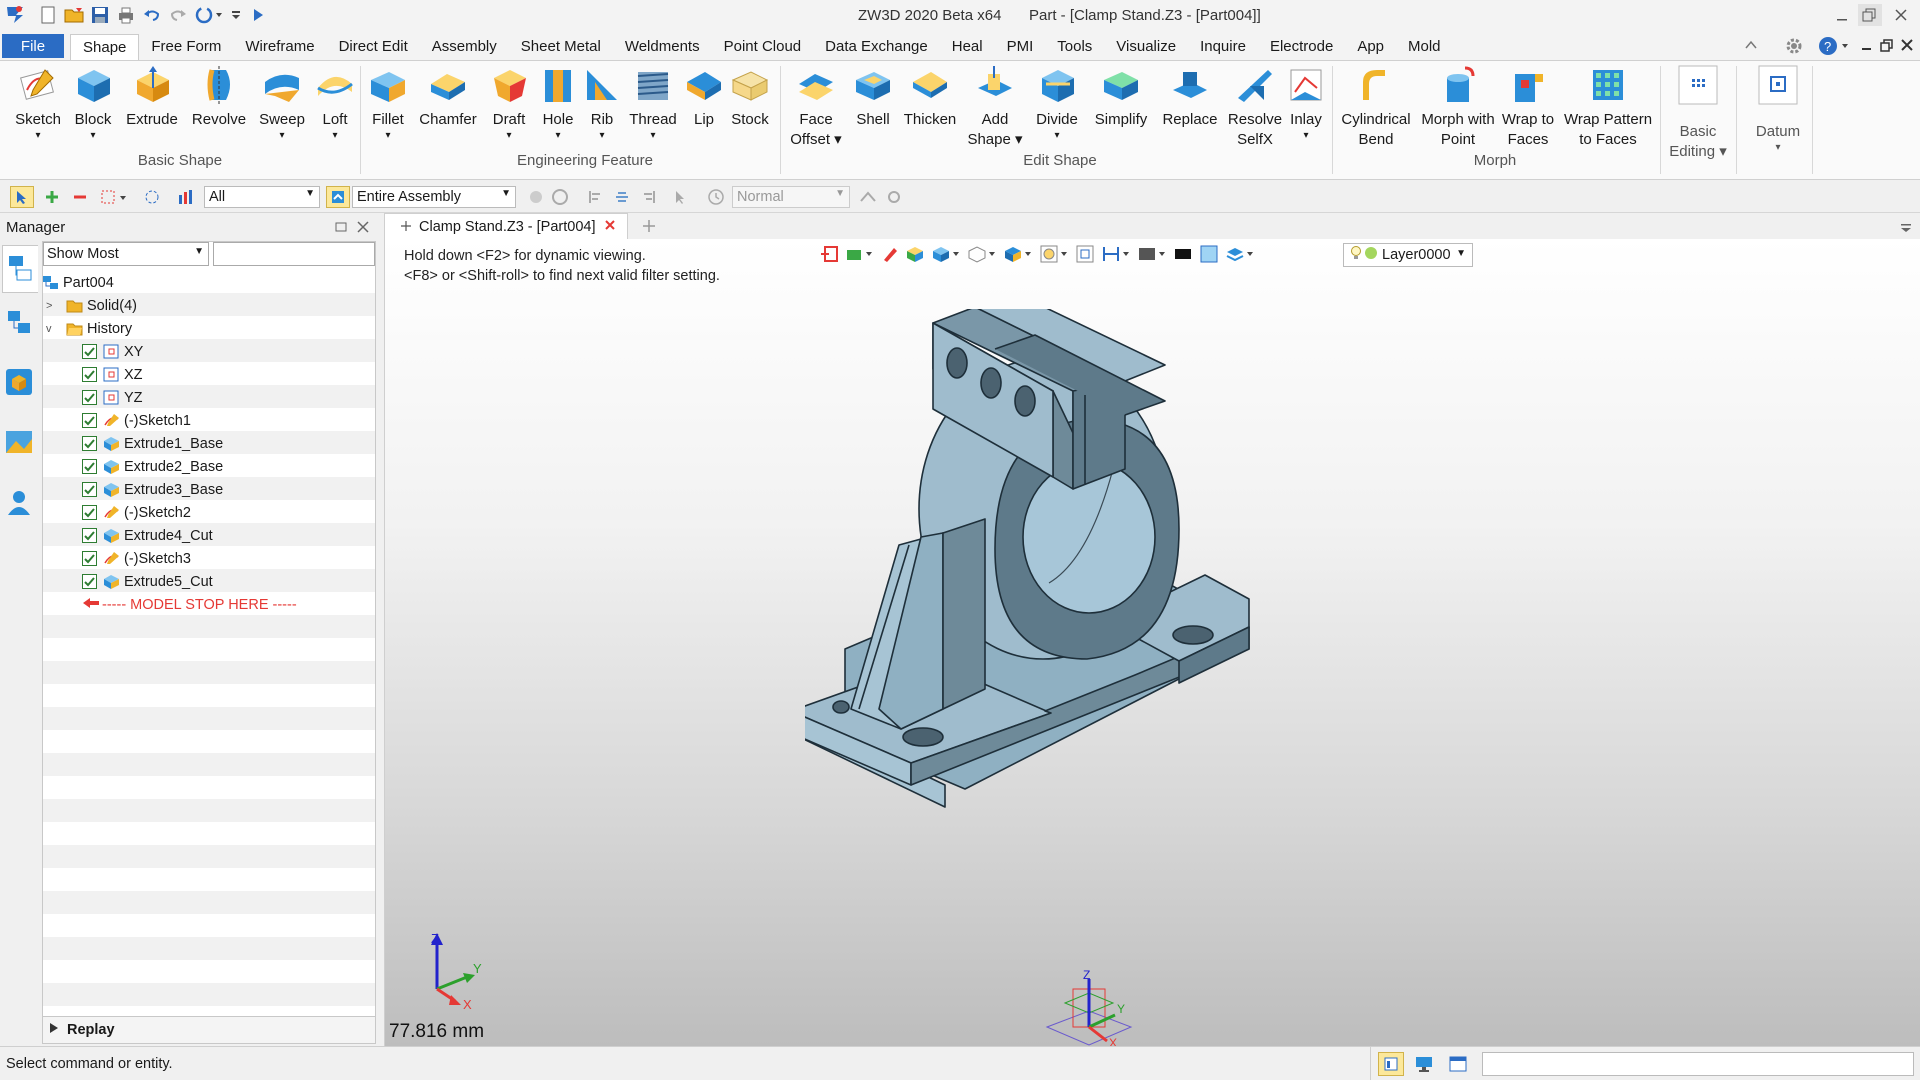  Describe the element at coordinates (464, 46) in the screenshot. I see `tab-assembly: Assembly` at that location.